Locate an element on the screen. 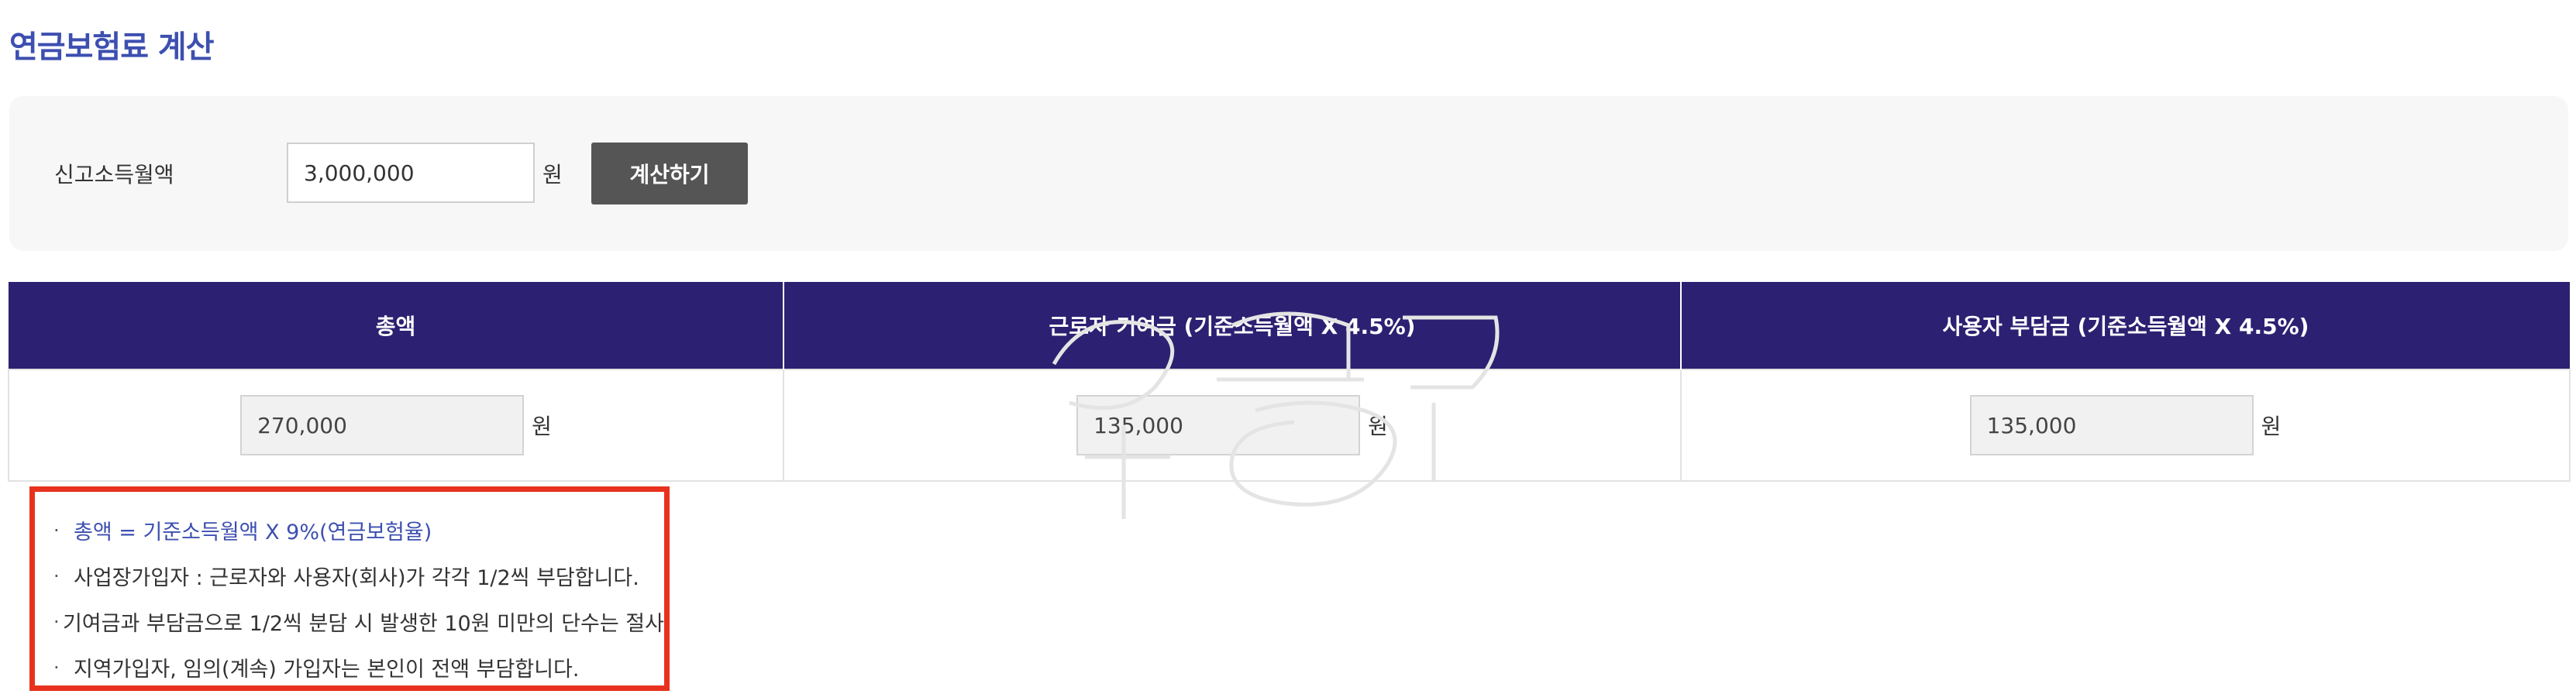  income-input is located at coordinates (411, 173).